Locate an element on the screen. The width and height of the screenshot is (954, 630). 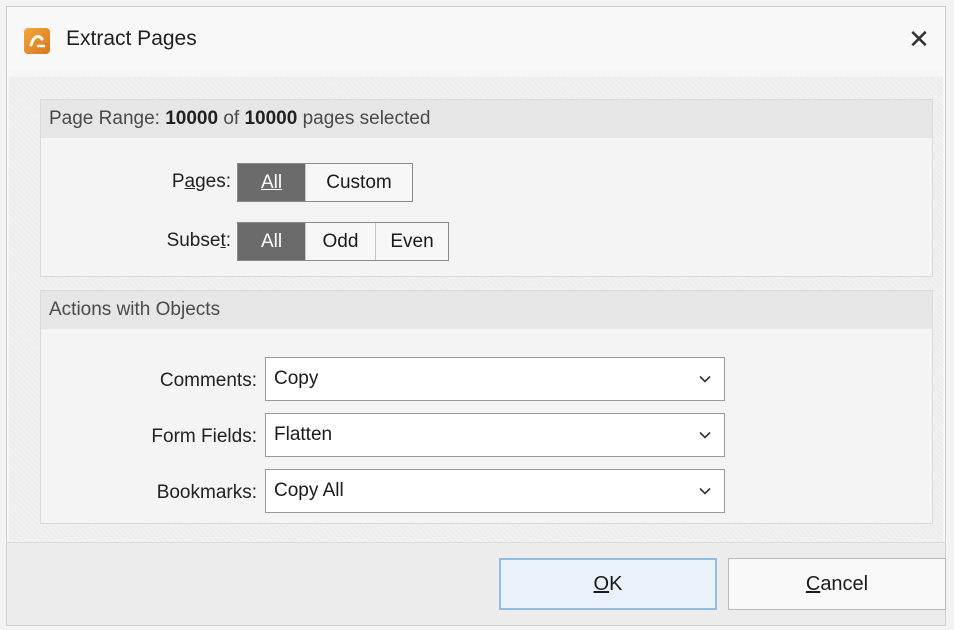
comments-label: Comments: is located at coordinates (208, 380).